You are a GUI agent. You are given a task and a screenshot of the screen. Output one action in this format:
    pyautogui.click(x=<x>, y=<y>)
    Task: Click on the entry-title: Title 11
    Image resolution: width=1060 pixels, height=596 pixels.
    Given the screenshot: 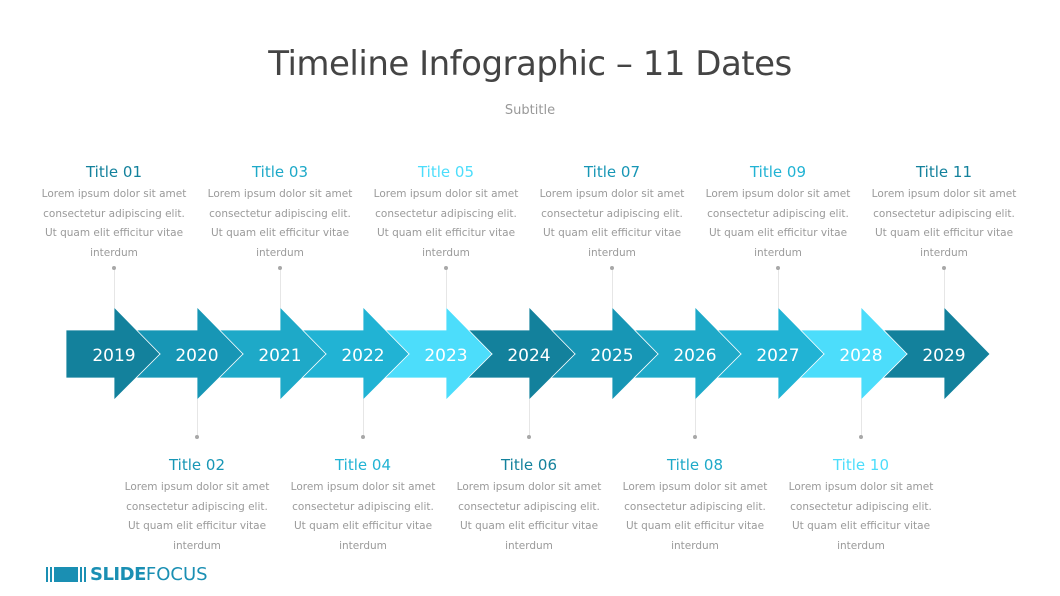 What is the action you would take?
    pyautogui.click(x=943, y=172)
    